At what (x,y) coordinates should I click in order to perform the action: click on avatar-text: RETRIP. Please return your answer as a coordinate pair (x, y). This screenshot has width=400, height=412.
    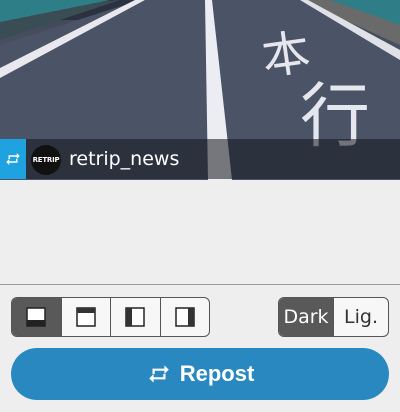
    Looking at the image, I should click on (46, 160).